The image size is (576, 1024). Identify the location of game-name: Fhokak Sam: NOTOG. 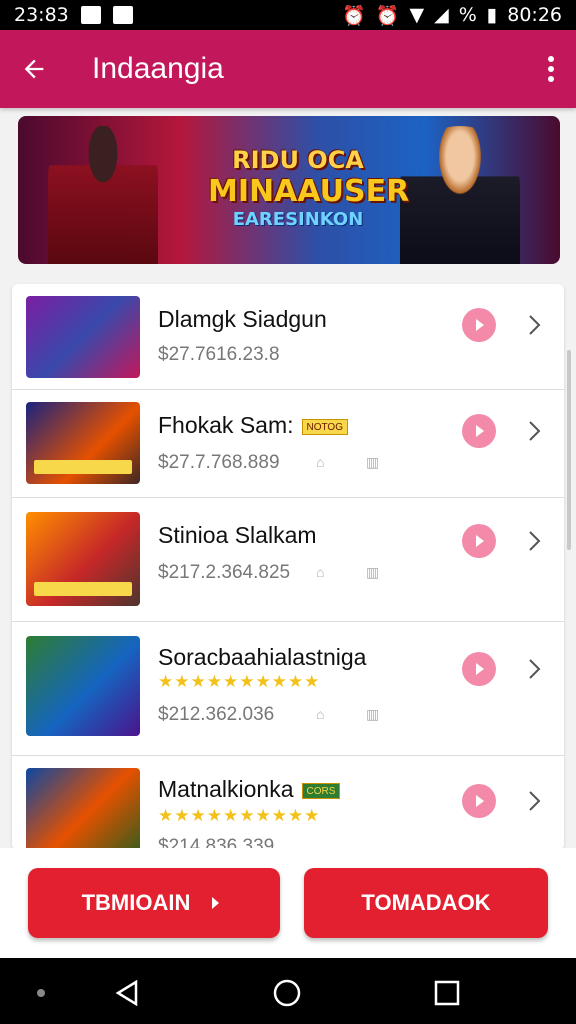
(253, 425).